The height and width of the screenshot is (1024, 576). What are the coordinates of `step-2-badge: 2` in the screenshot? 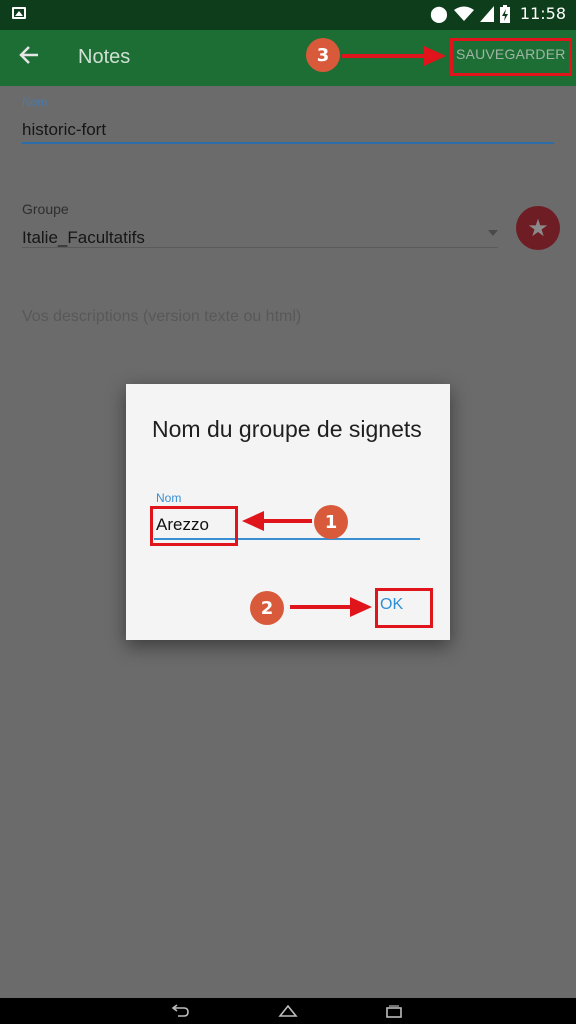 It's located at (267, 608).